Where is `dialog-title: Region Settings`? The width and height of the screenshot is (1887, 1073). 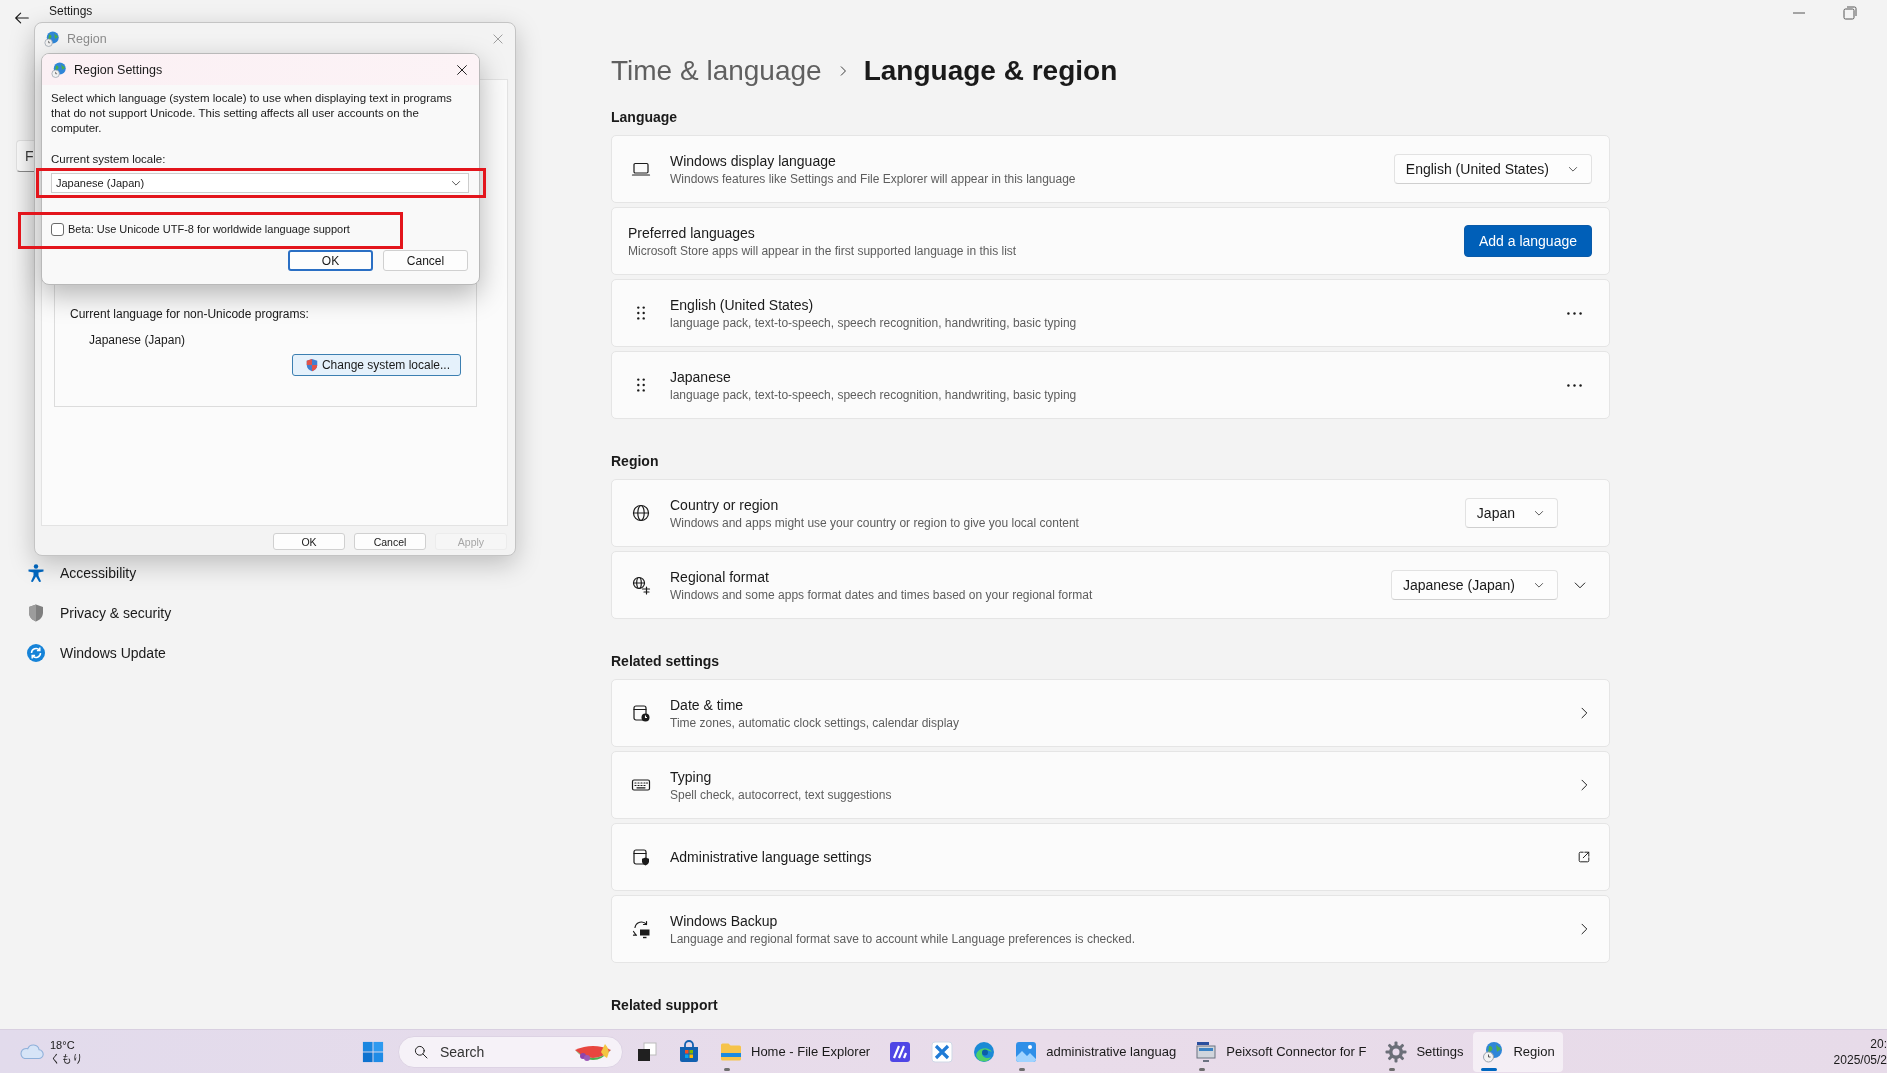
dialog-title: Region Settings is located at coordinates (118, 69).